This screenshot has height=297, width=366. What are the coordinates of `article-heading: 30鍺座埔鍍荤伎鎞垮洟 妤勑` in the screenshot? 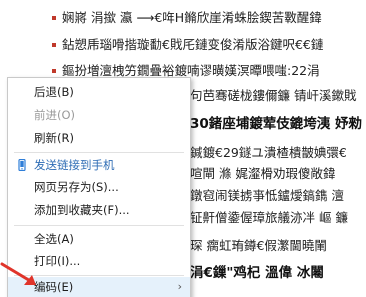 It's located at (276, 124).